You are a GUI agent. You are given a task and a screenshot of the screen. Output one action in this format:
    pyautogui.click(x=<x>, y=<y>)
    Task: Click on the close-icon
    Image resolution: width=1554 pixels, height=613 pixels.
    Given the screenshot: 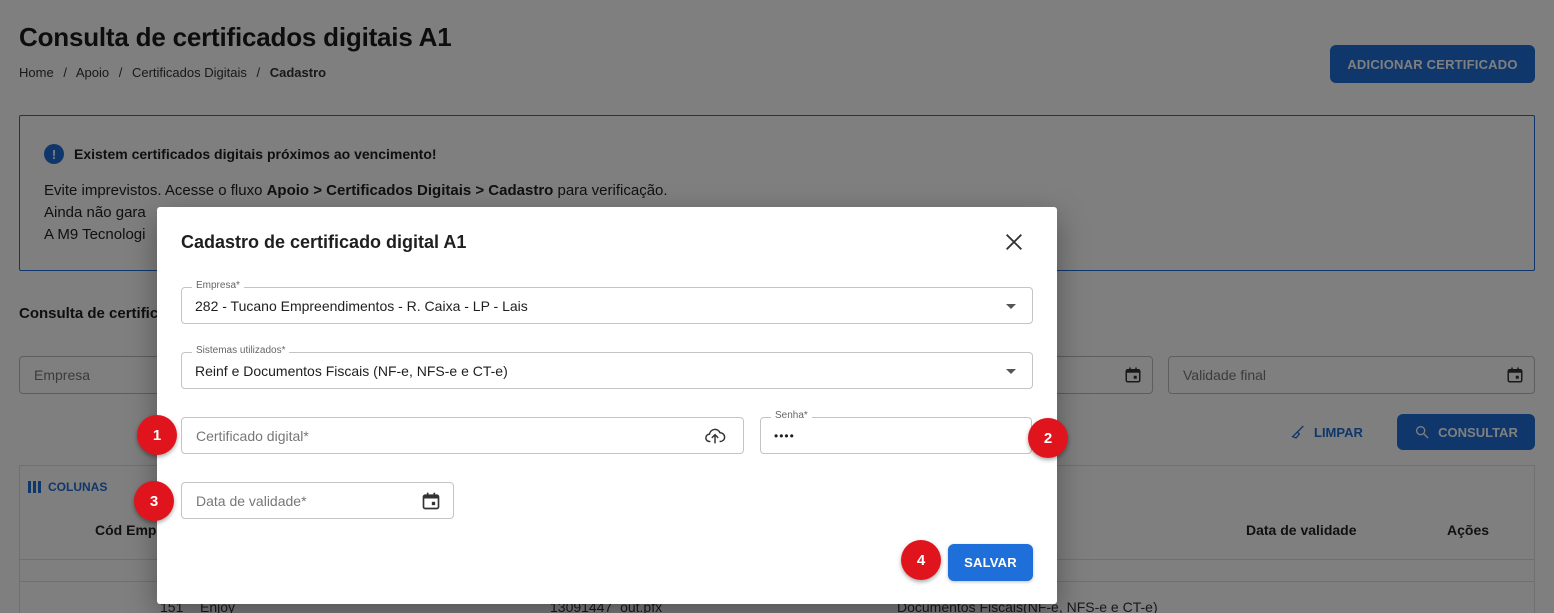 What is the action you would take?
    pyautogui.click(x=1014, y=242)
    